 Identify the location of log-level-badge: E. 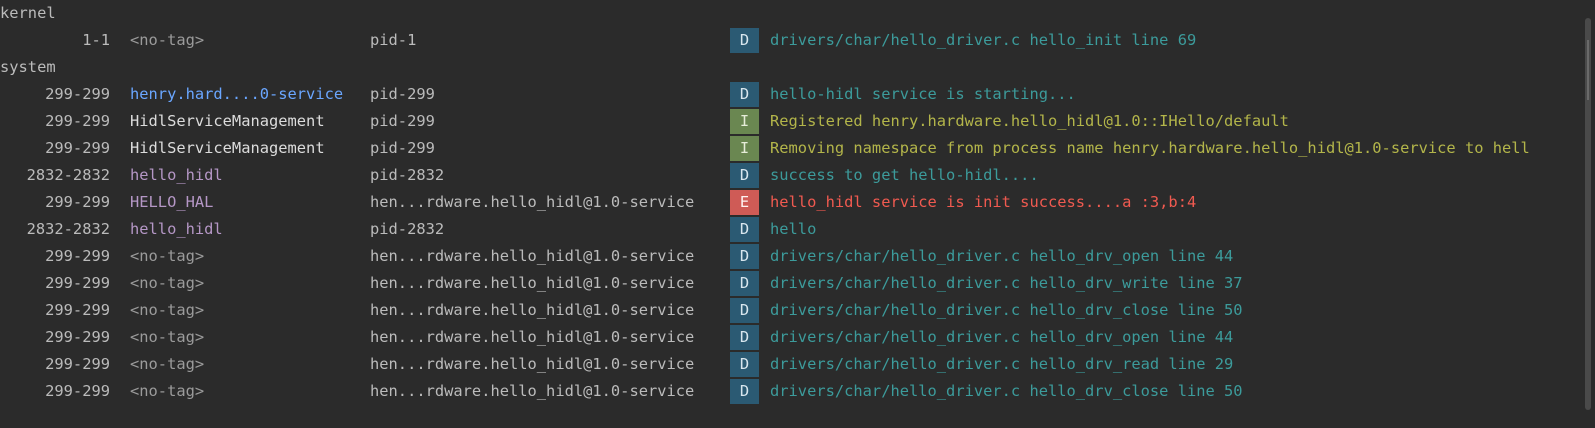
(744, 202).